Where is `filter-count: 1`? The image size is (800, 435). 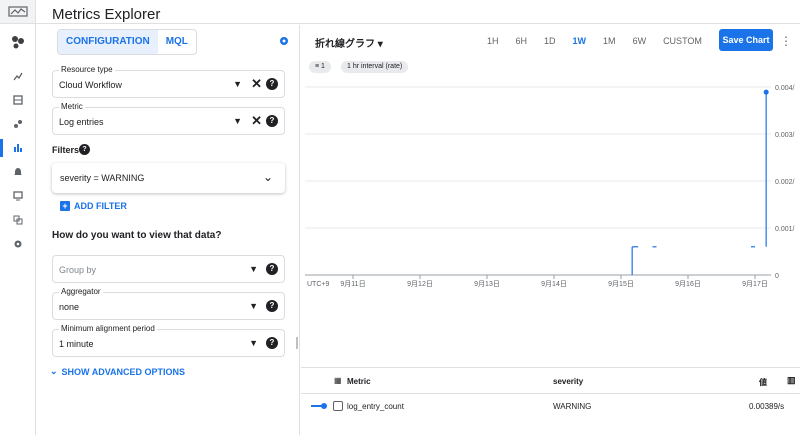 filter-count: 1 is located at coordinates (323, 66).